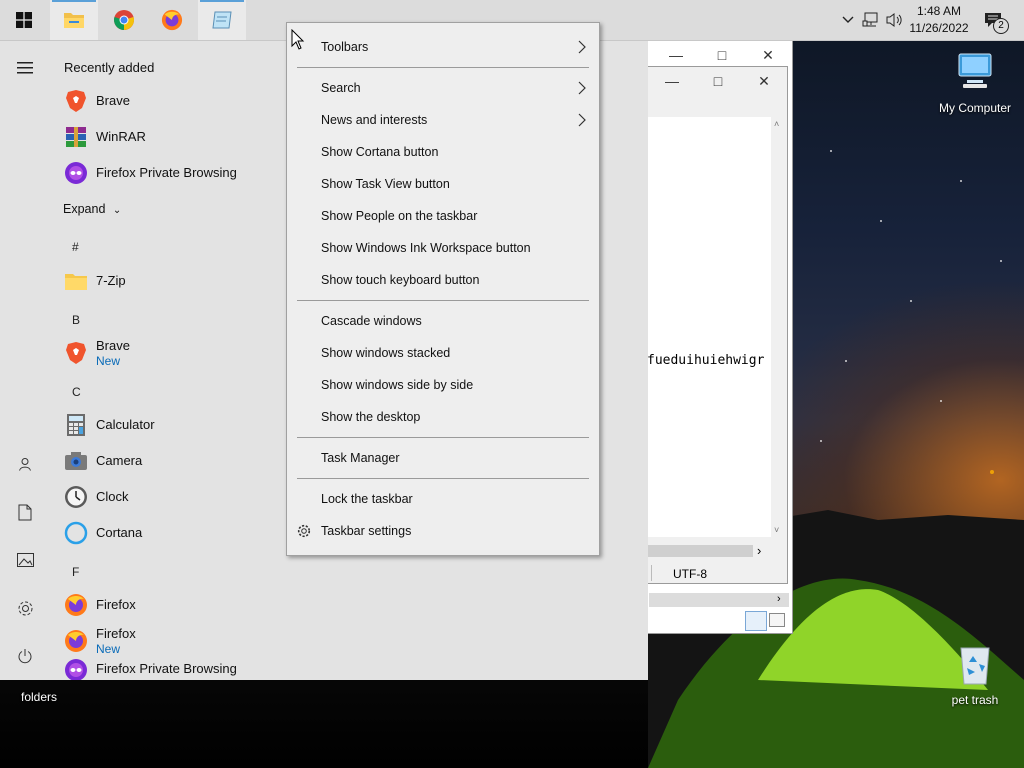 This screenshot has width=1024, height=768. I want to click on user-account-button, so click(25, 464).